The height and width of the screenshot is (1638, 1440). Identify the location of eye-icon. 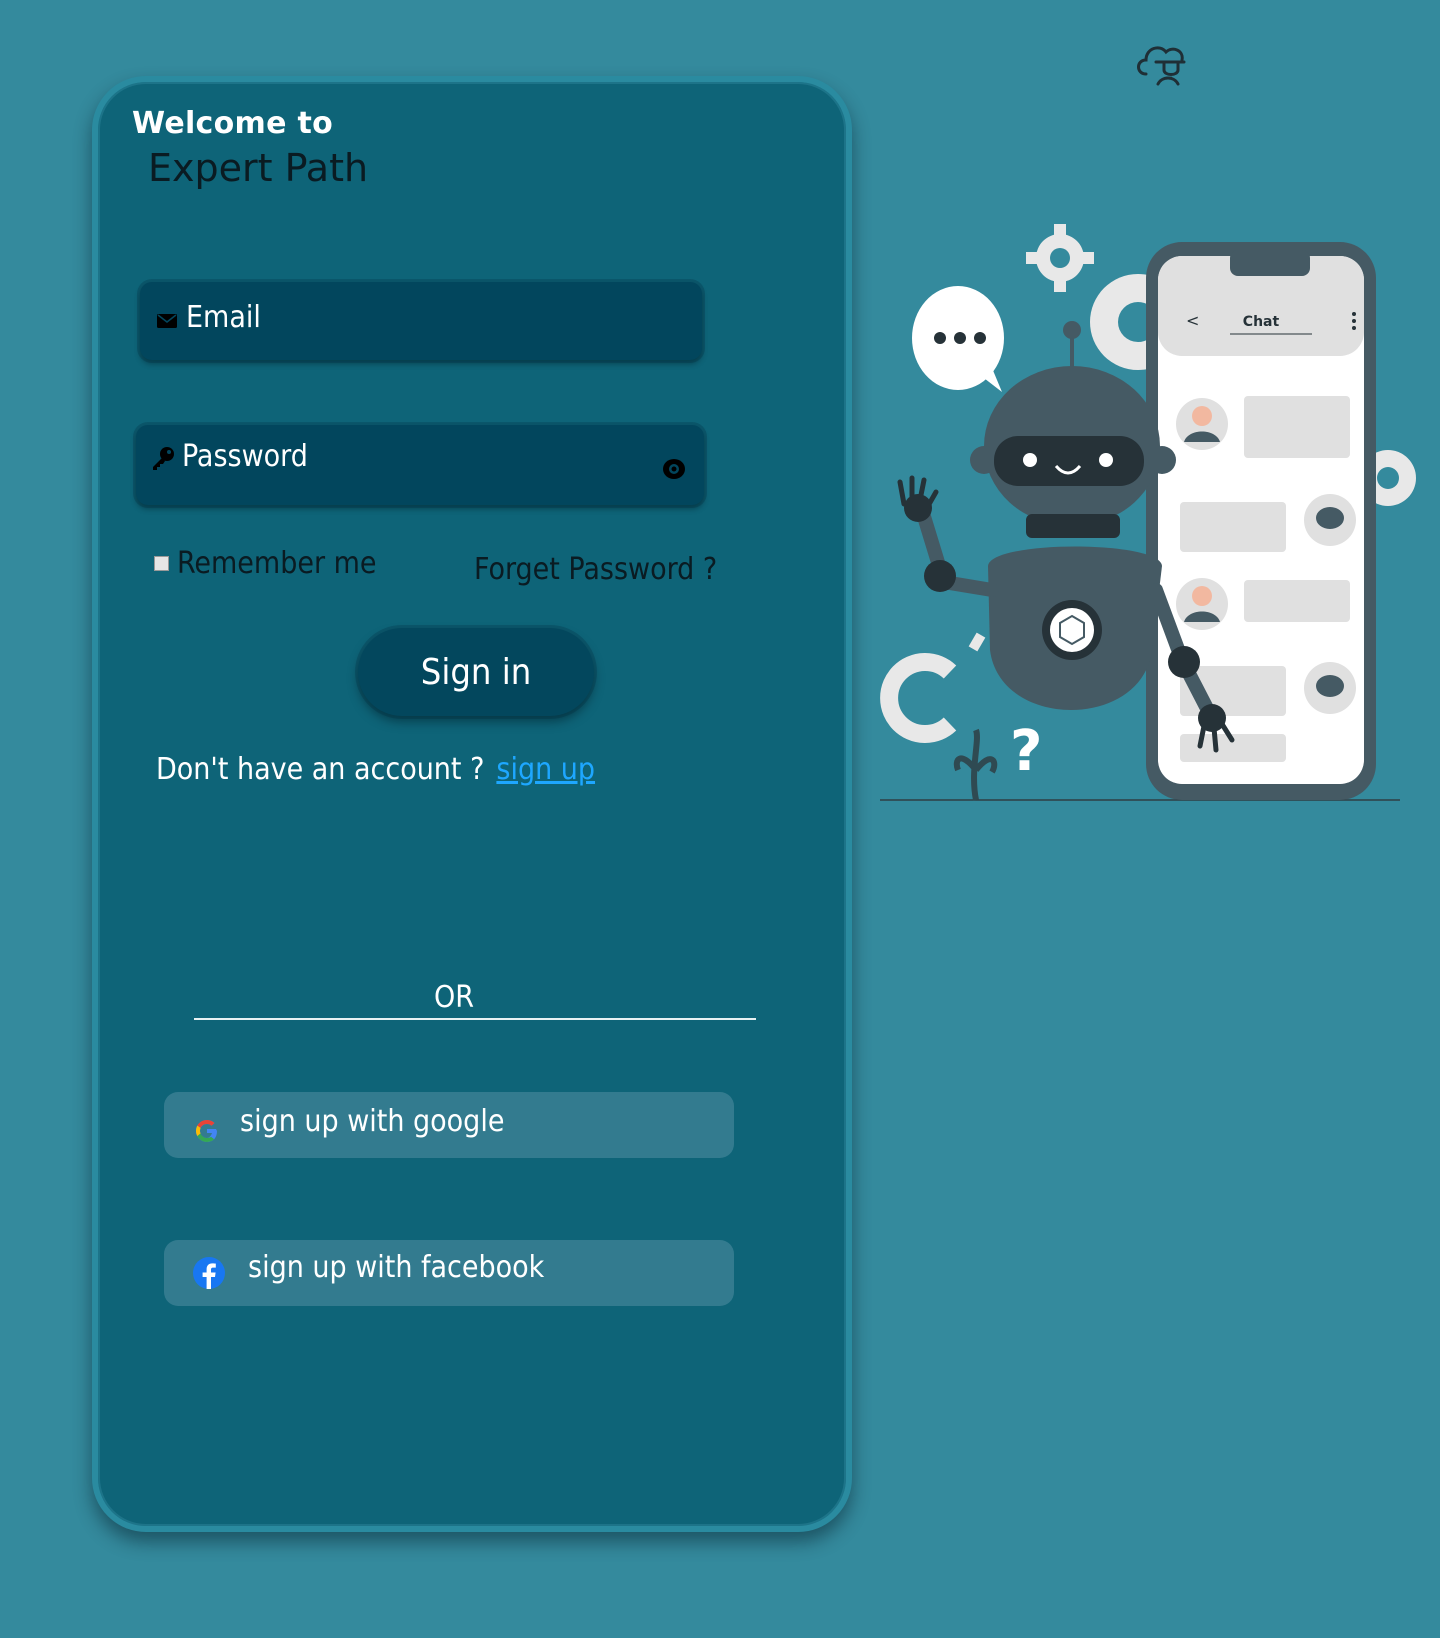
(674, 469).